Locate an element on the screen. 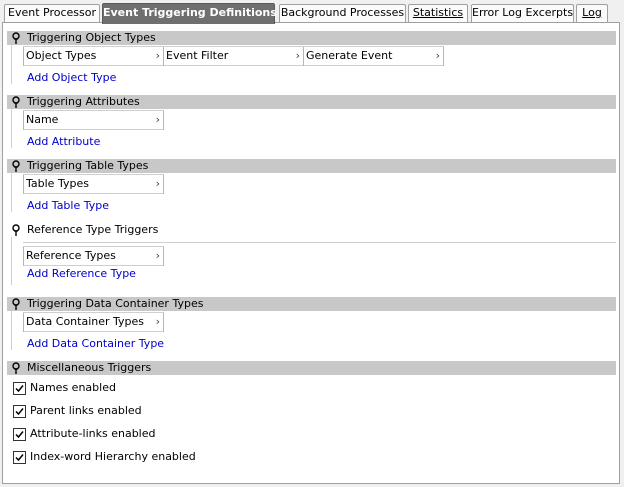 This screenshot has height=487, width=624. tab-log: Log is located at coordinates (592, 13).